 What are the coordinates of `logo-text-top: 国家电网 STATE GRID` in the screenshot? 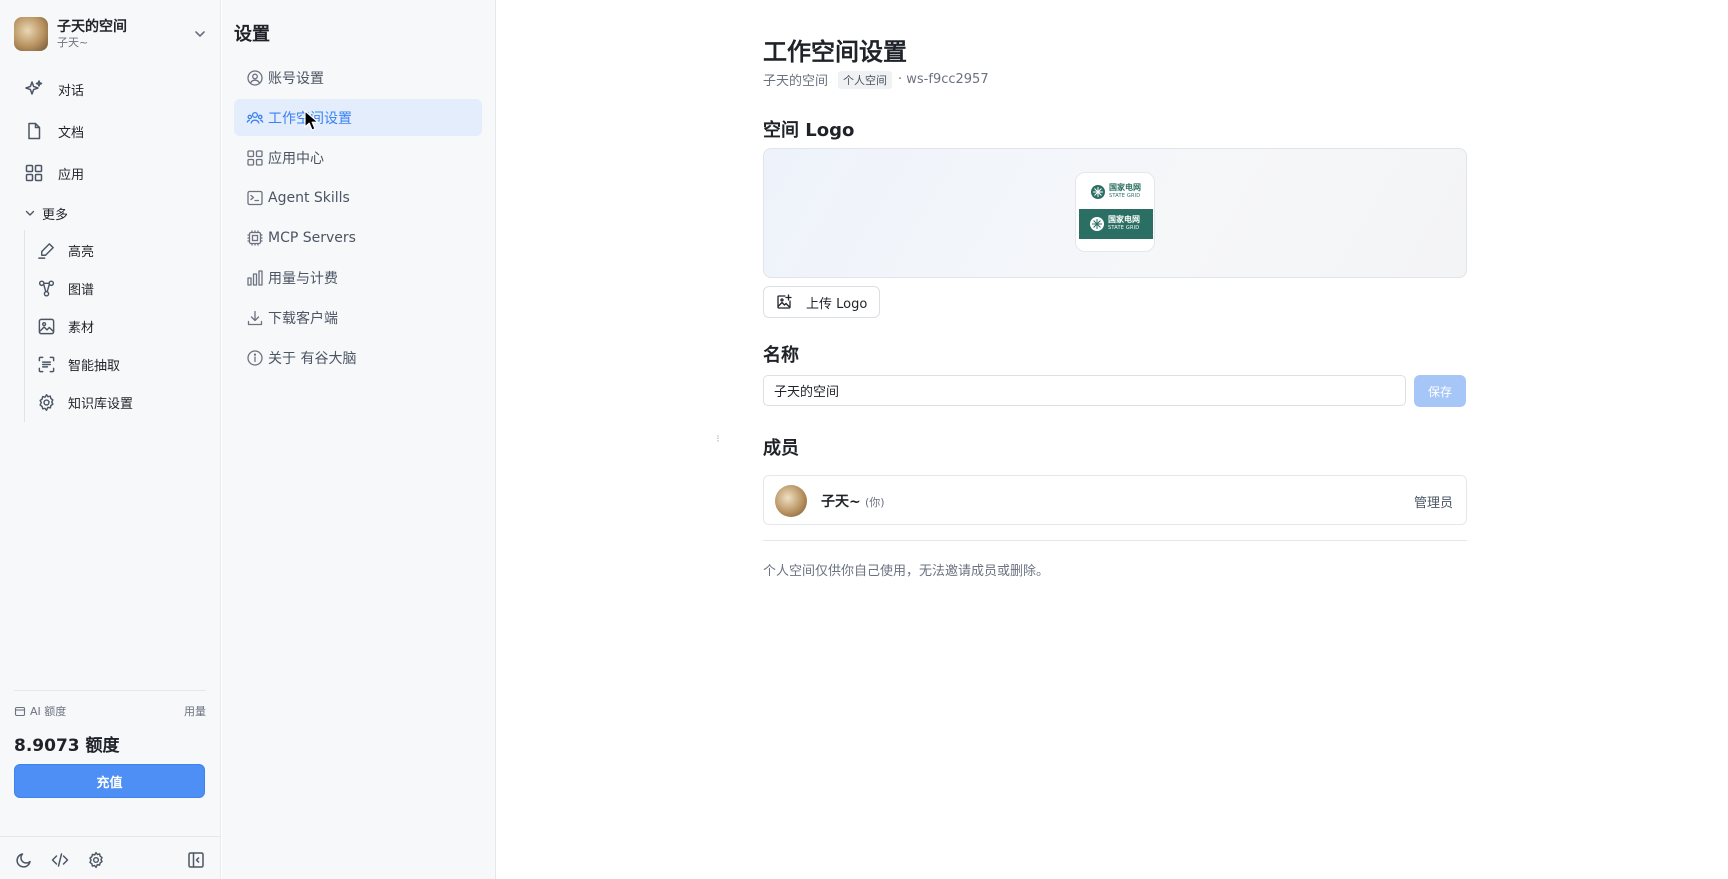 It's located at (1125, 192).